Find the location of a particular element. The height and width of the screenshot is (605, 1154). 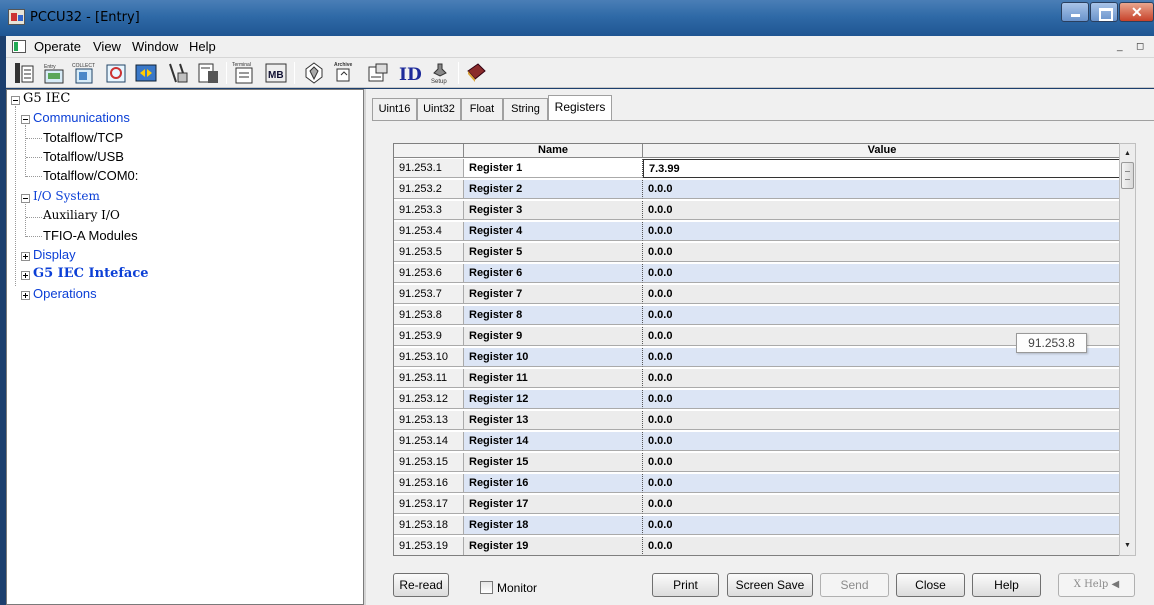

menu-operate: Operate is located at coordinates (57, 46).